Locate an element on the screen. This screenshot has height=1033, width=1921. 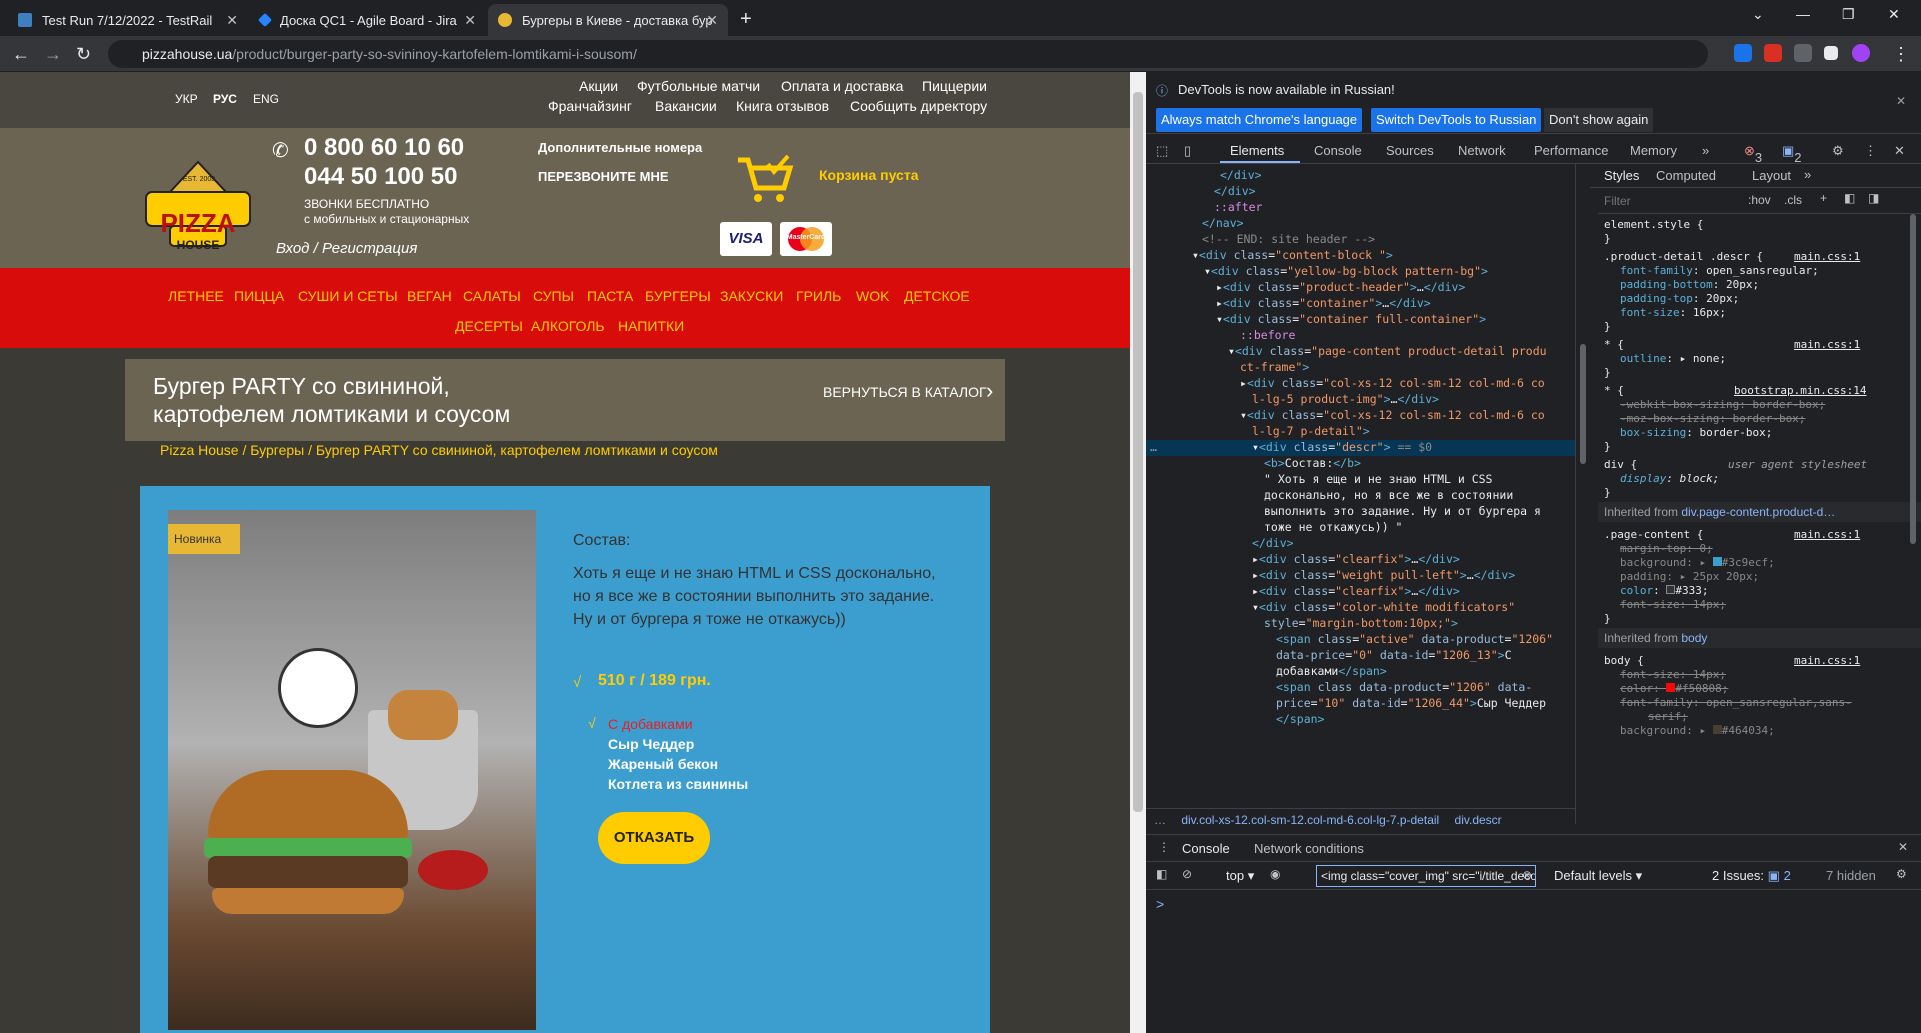
menu-report: Сообщить директору is located at coordinates (918, 106).